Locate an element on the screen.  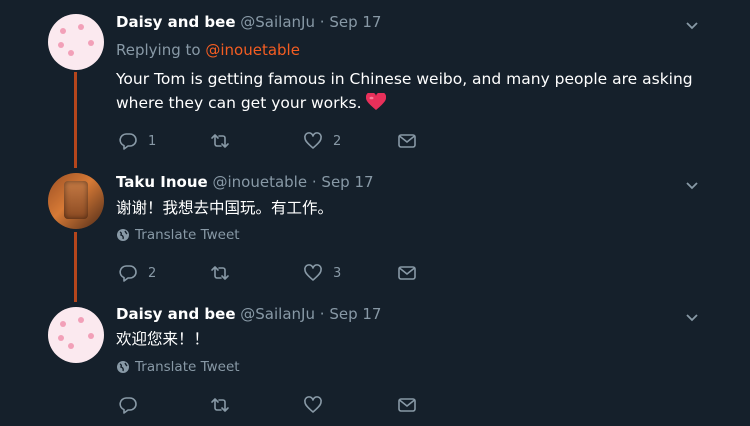
like-button: 2 is located at coordinates (322, 141).